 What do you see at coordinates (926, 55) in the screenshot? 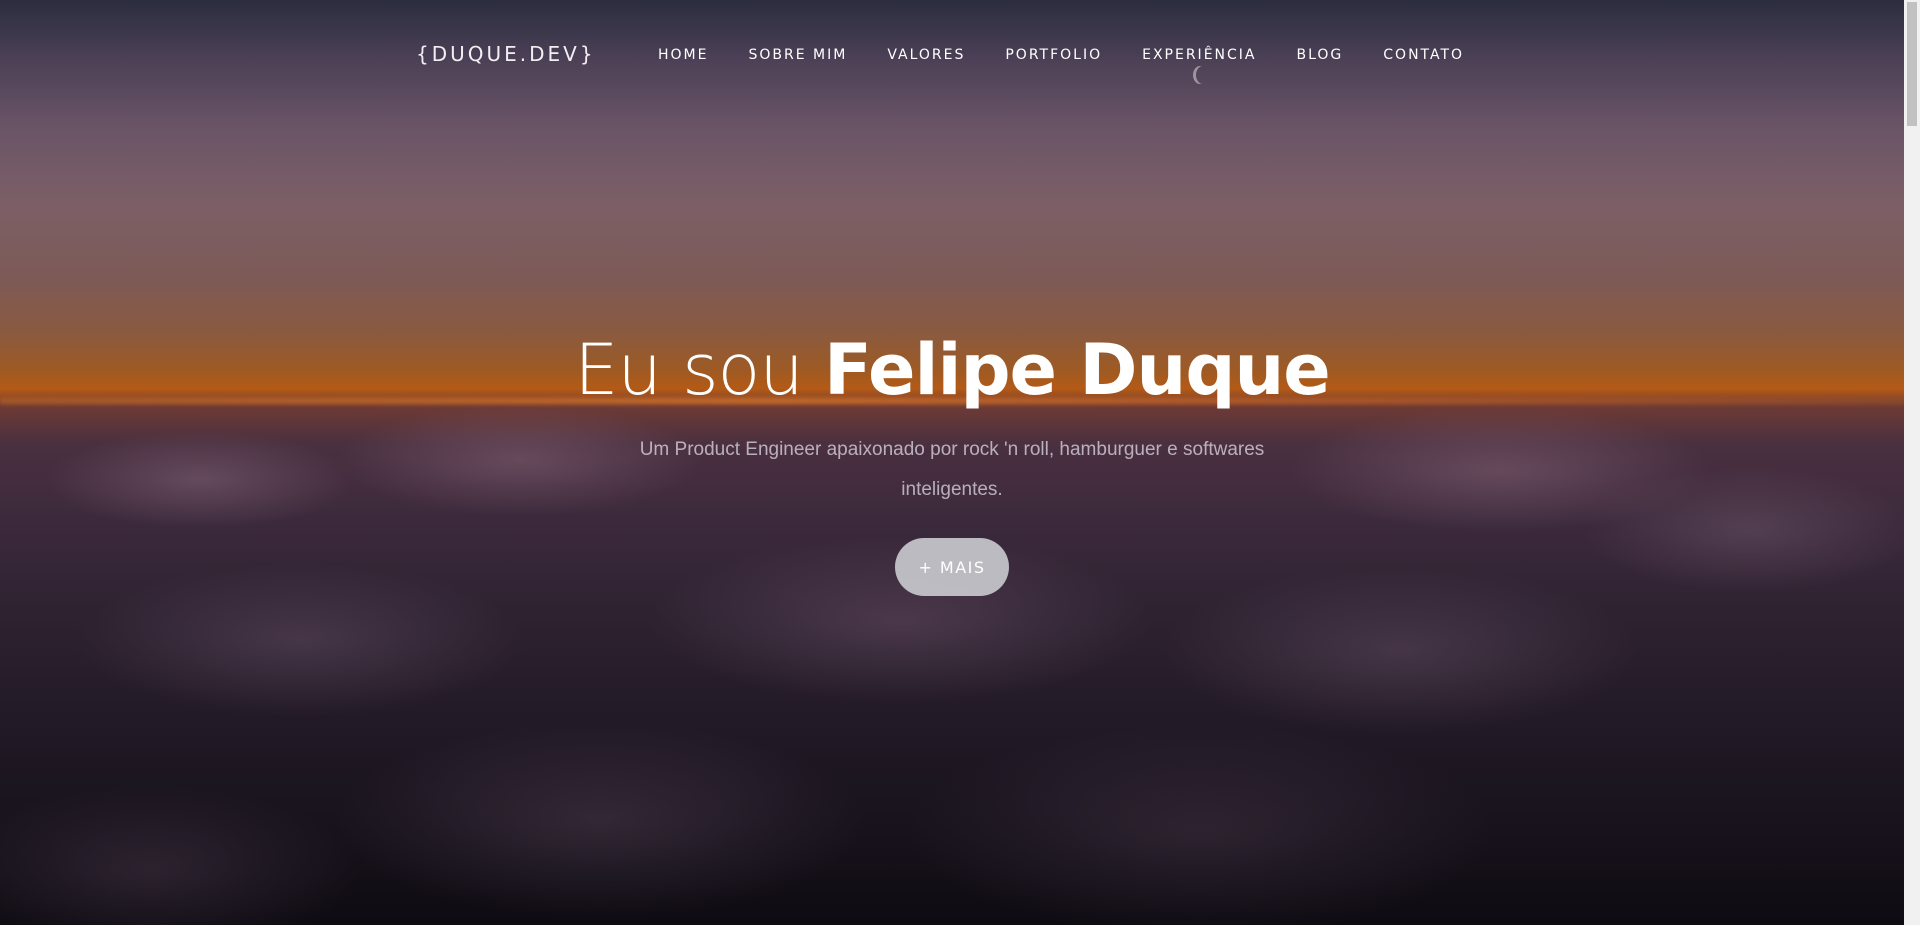
I see `nav-link-valores: VALORES` at bounding box center [926, 55].